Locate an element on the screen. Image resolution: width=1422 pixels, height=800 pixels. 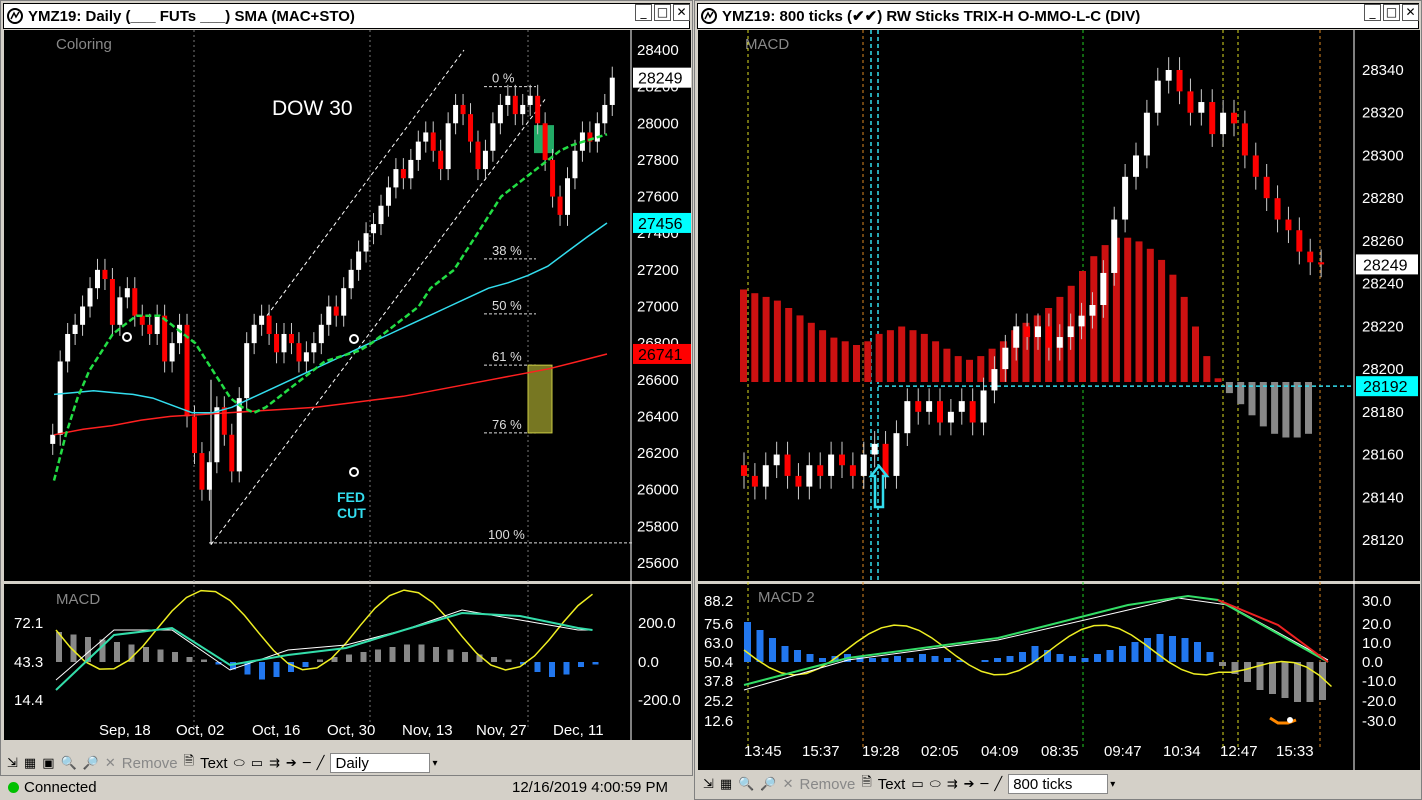
macd-left-tick: 72.1 is located at coordinates (28, 623).